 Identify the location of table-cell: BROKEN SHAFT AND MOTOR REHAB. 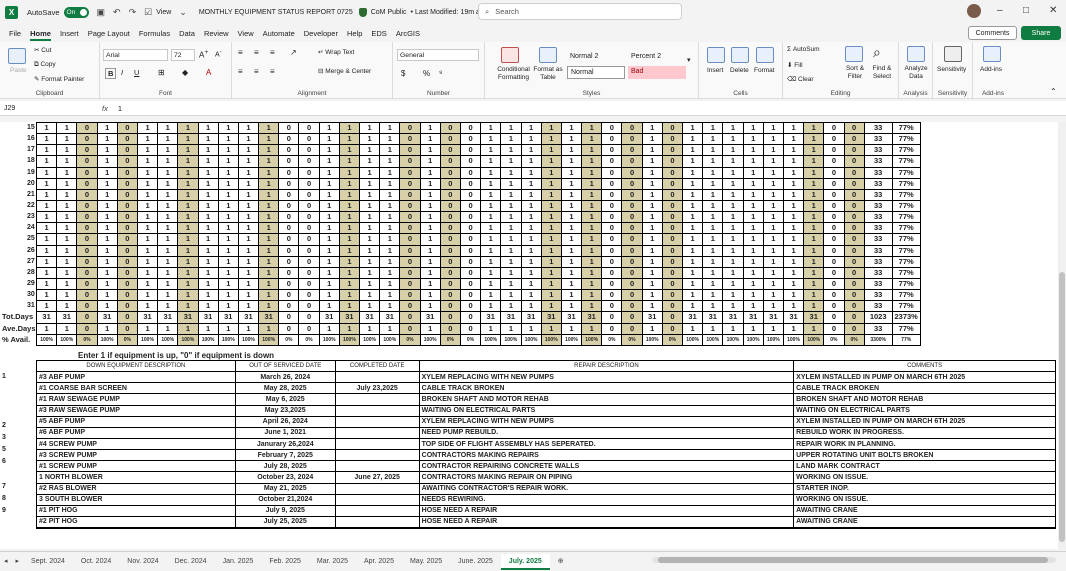
(606, 399).